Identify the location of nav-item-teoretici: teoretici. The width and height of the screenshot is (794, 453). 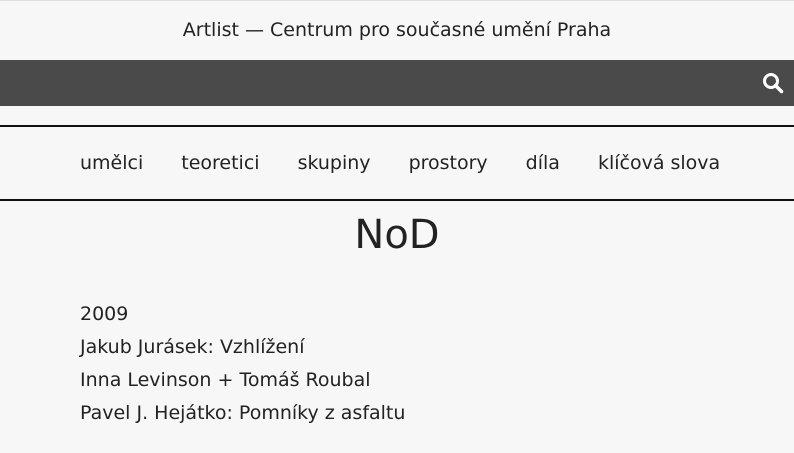
(220, 163).